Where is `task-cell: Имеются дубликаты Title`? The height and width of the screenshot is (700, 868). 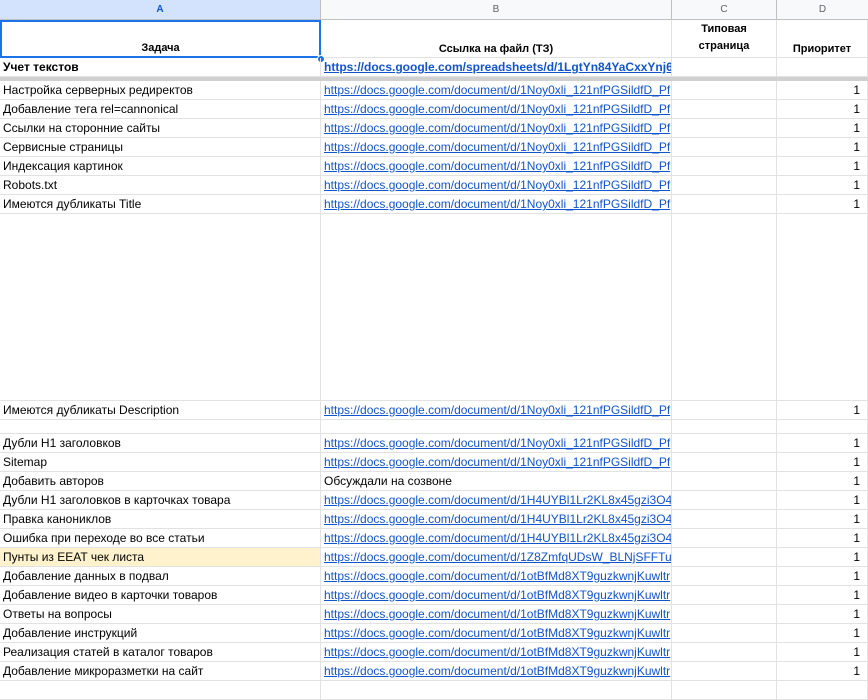
task-cell: Имеются дубликаты Title is located at coordinates (160, 204).